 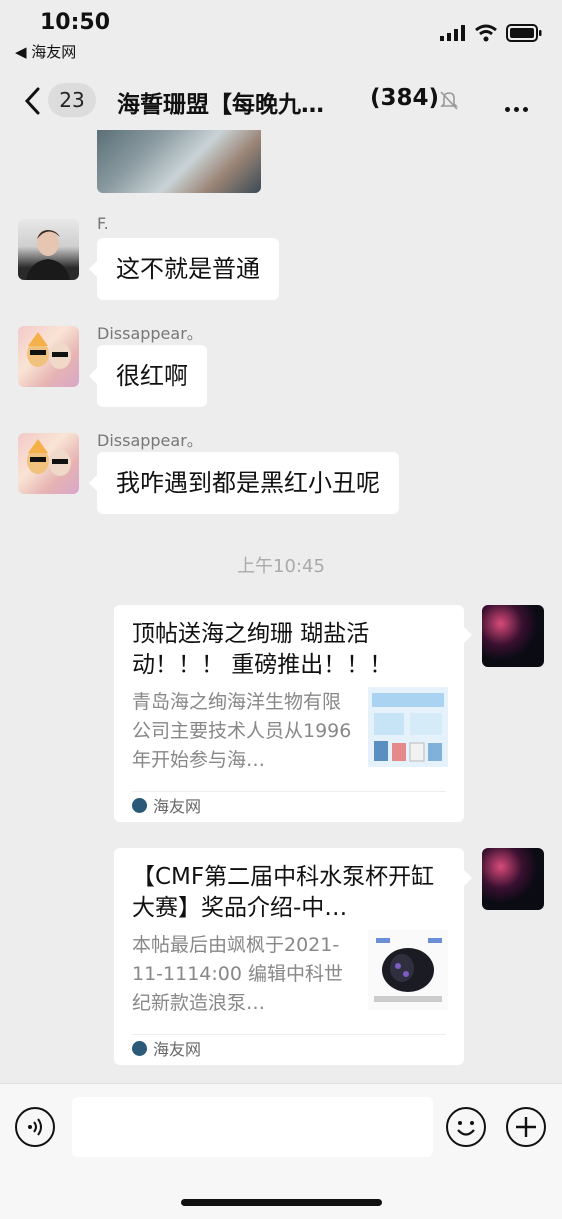 What do you see at coordinates (34, 101) in the screenshot?
I see `back-chevron-icon` at bounding box center [34, 101].